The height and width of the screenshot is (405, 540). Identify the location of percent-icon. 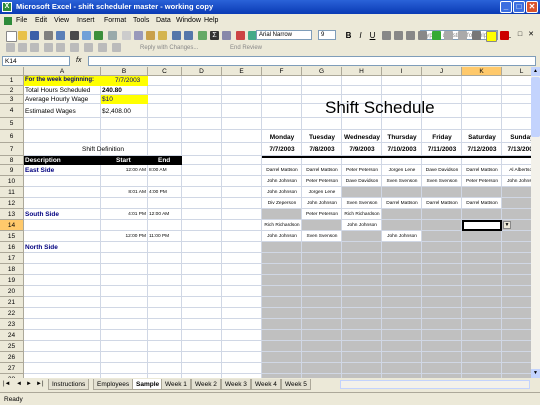
(448, 35).